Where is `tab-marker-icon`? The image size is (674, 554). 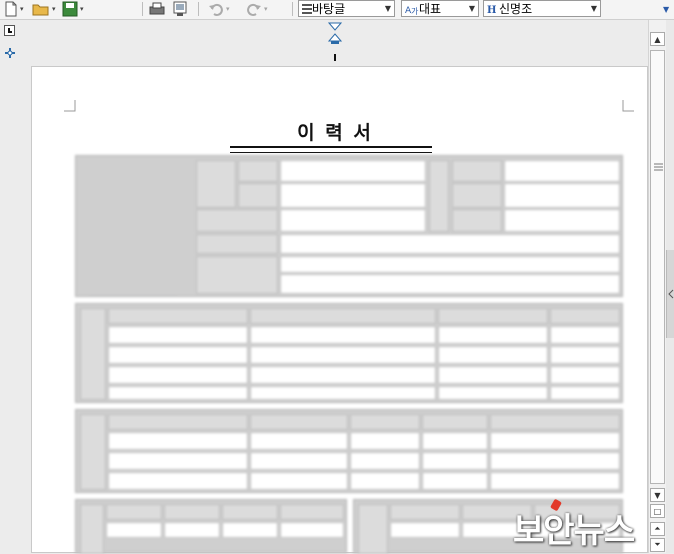 tab-marker-icon is located at coordinates (10, 30).